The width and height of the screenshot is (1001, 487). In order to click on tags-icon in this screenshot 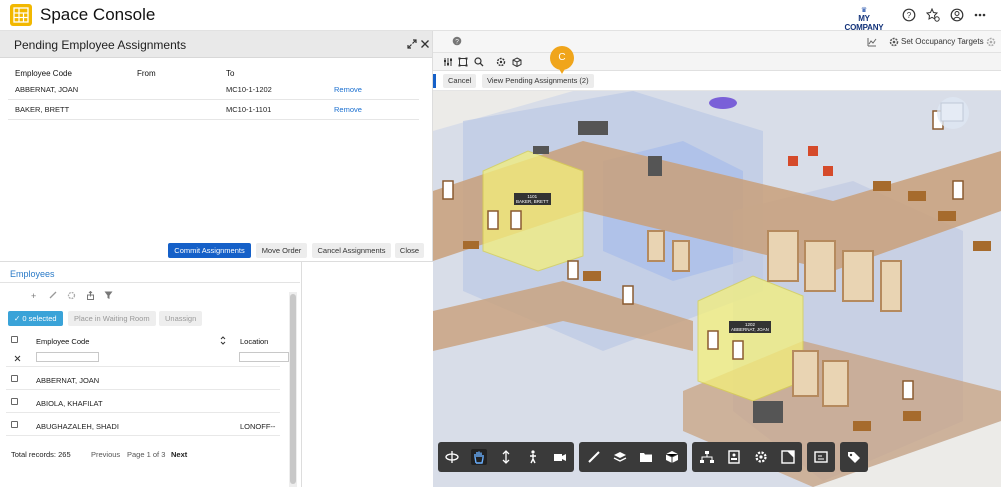, I will do `click(854, 457)`.